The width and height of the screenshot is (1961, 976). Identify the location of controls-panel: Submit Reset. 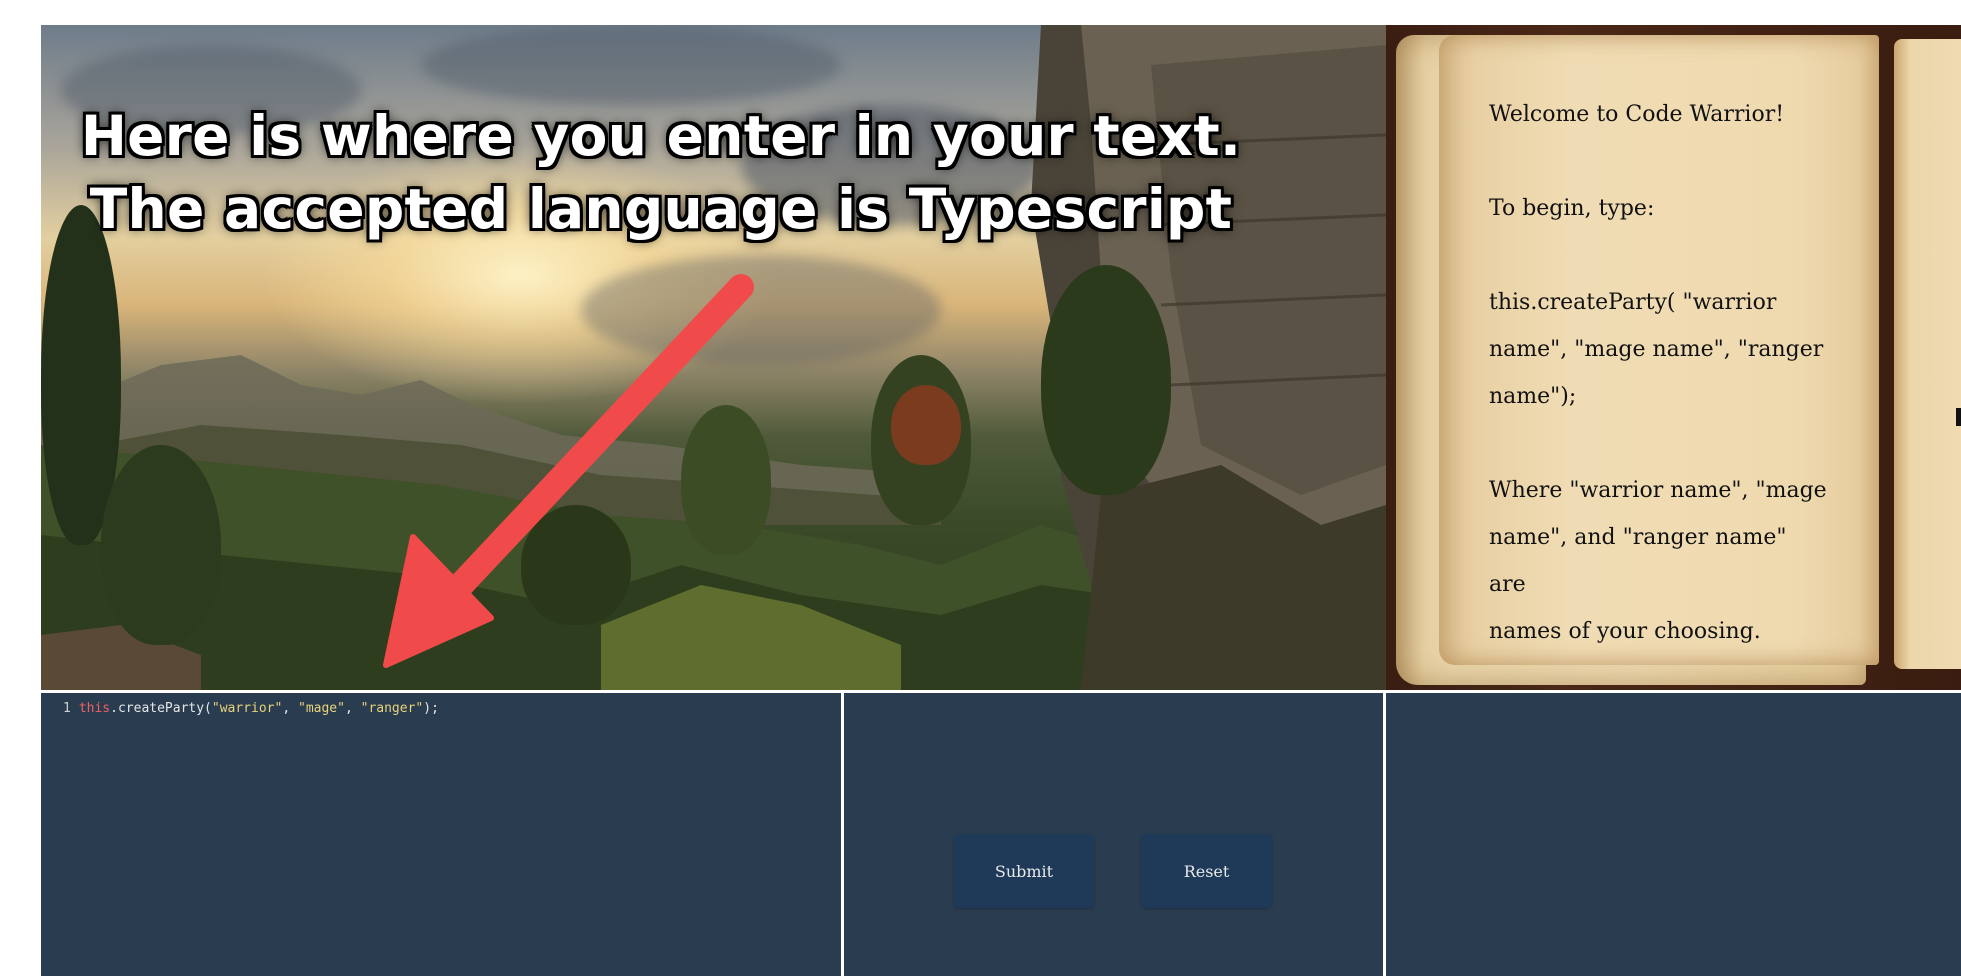
(1113, 834).